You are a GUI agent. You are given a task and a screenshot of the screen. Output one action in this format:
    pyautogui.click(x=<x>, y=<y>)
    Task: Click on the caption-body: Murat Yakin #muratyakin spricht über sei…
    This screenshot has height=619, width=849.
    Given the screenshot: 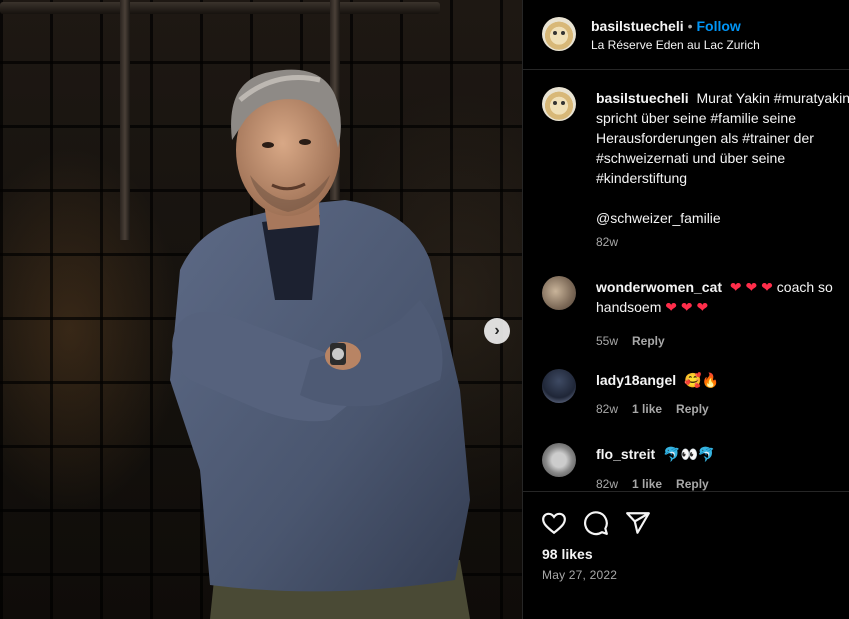 What is the action you would take?
    pyautogui.click(x=722, y=158)
    